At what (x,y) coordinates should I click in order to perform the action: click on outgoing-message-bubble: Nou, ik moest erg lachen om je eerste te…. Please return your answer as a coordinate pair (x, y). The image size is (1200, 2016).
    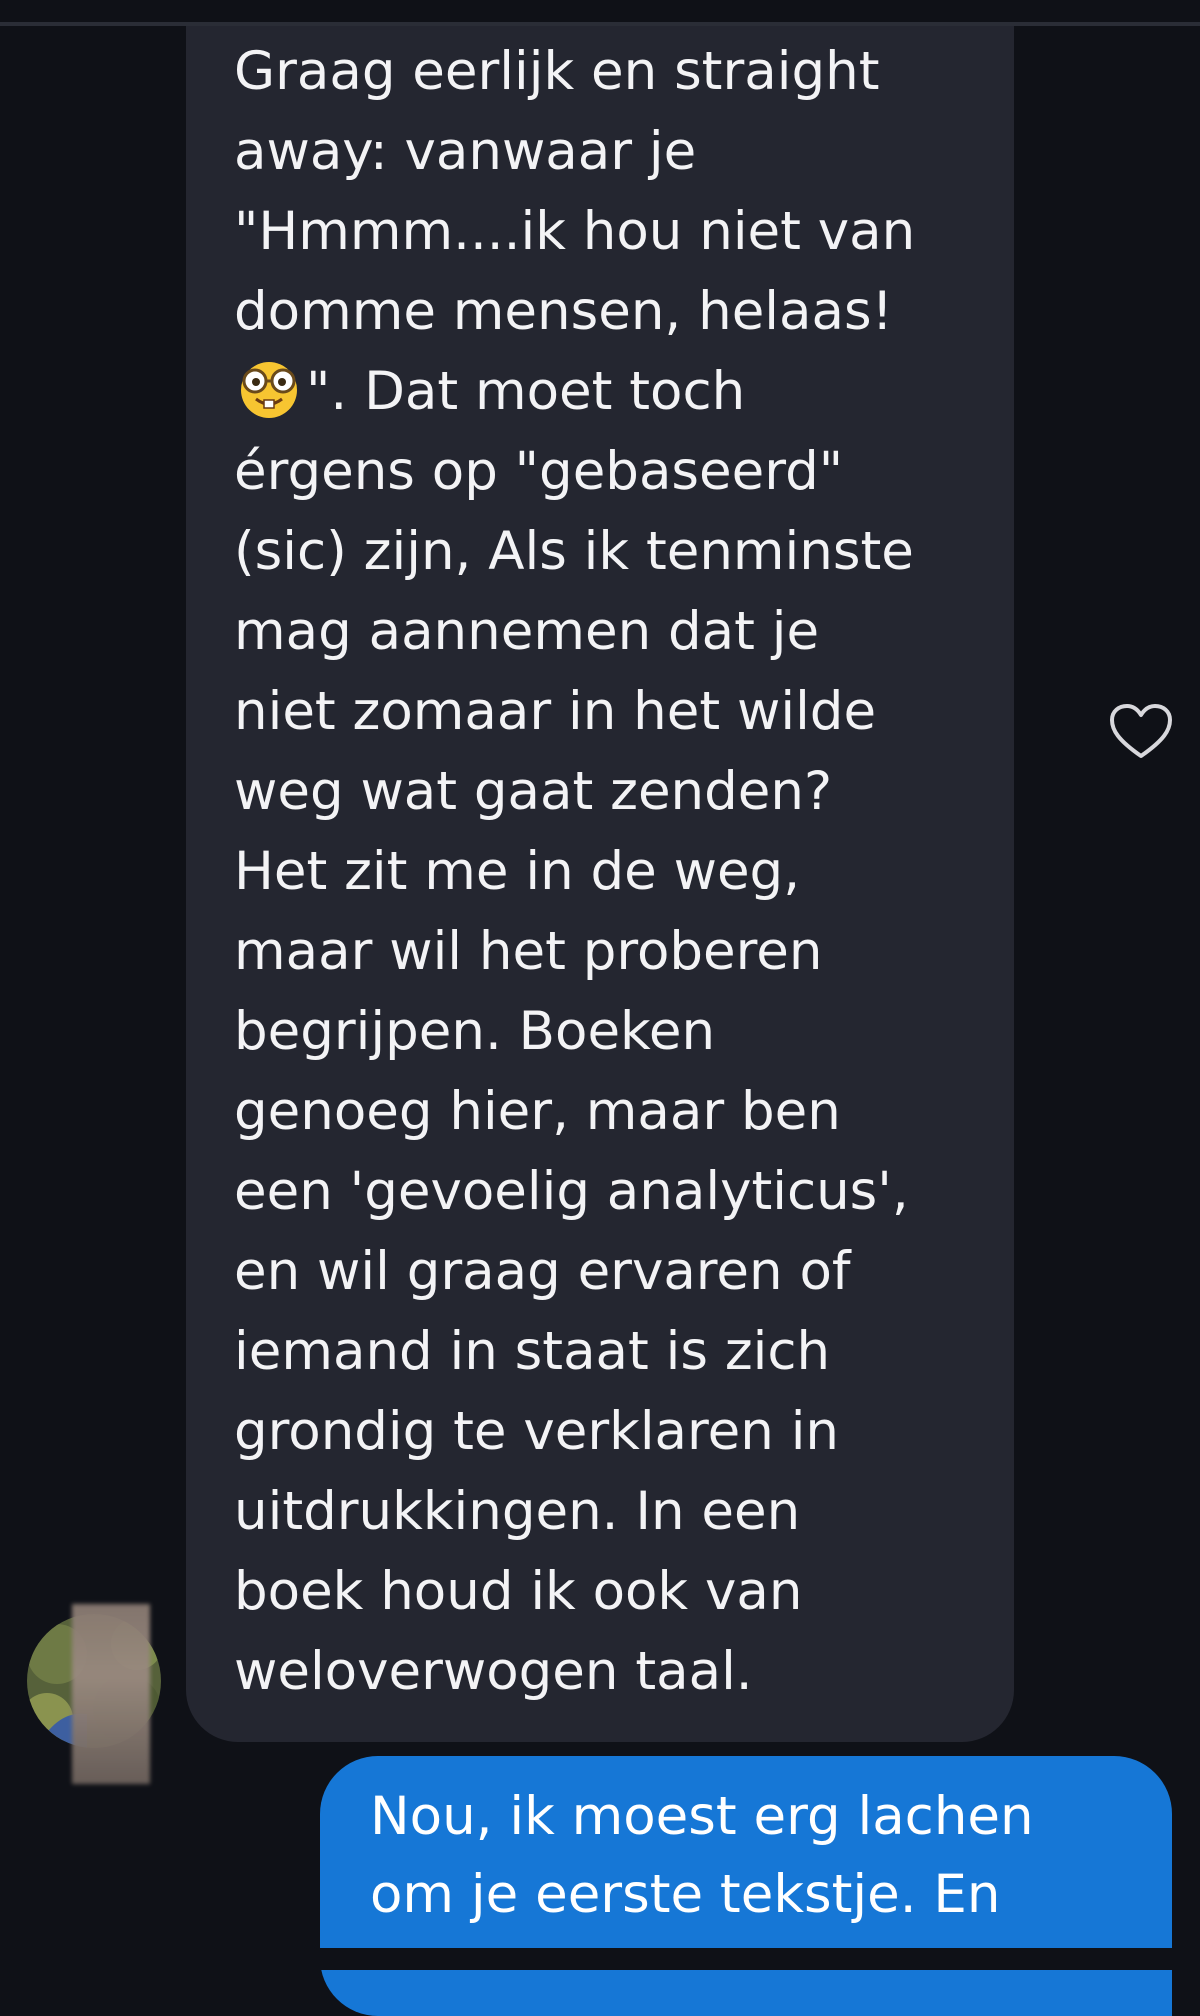
    Looking at the image, I should click on (746, 1886).